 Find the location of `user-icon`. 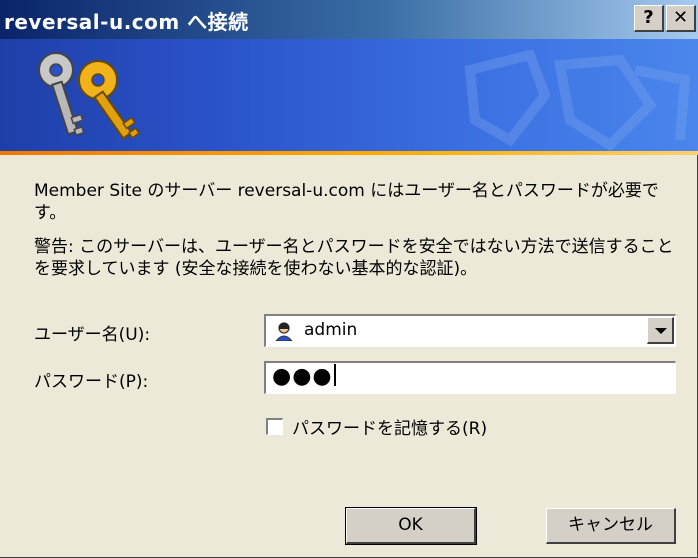

user-icon is located at coordinates (284, 331).